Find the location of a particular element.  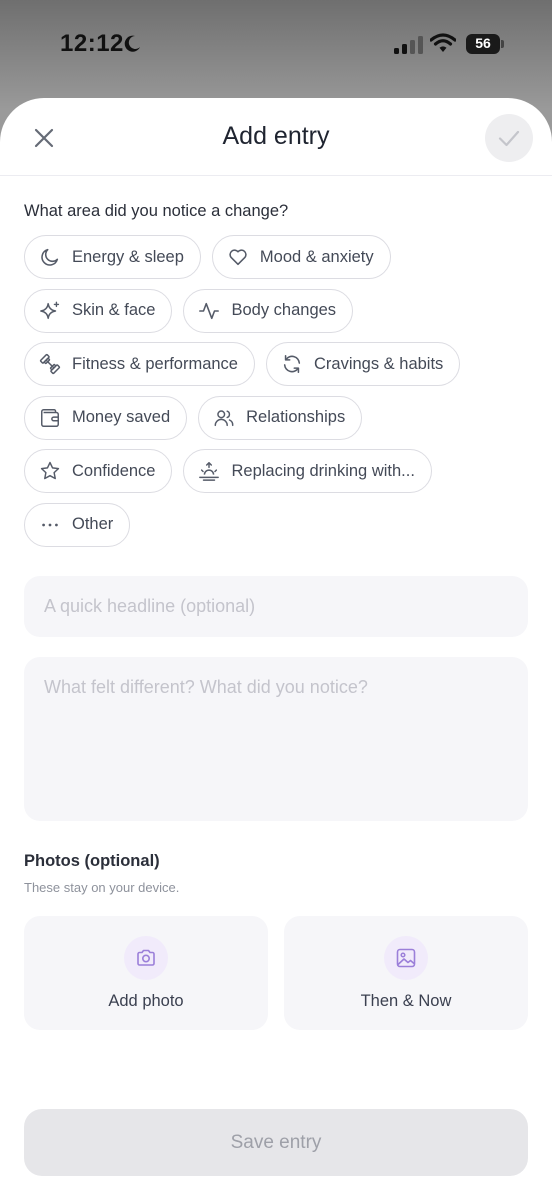

chip-other: Other is located at coordinates (77, 524).